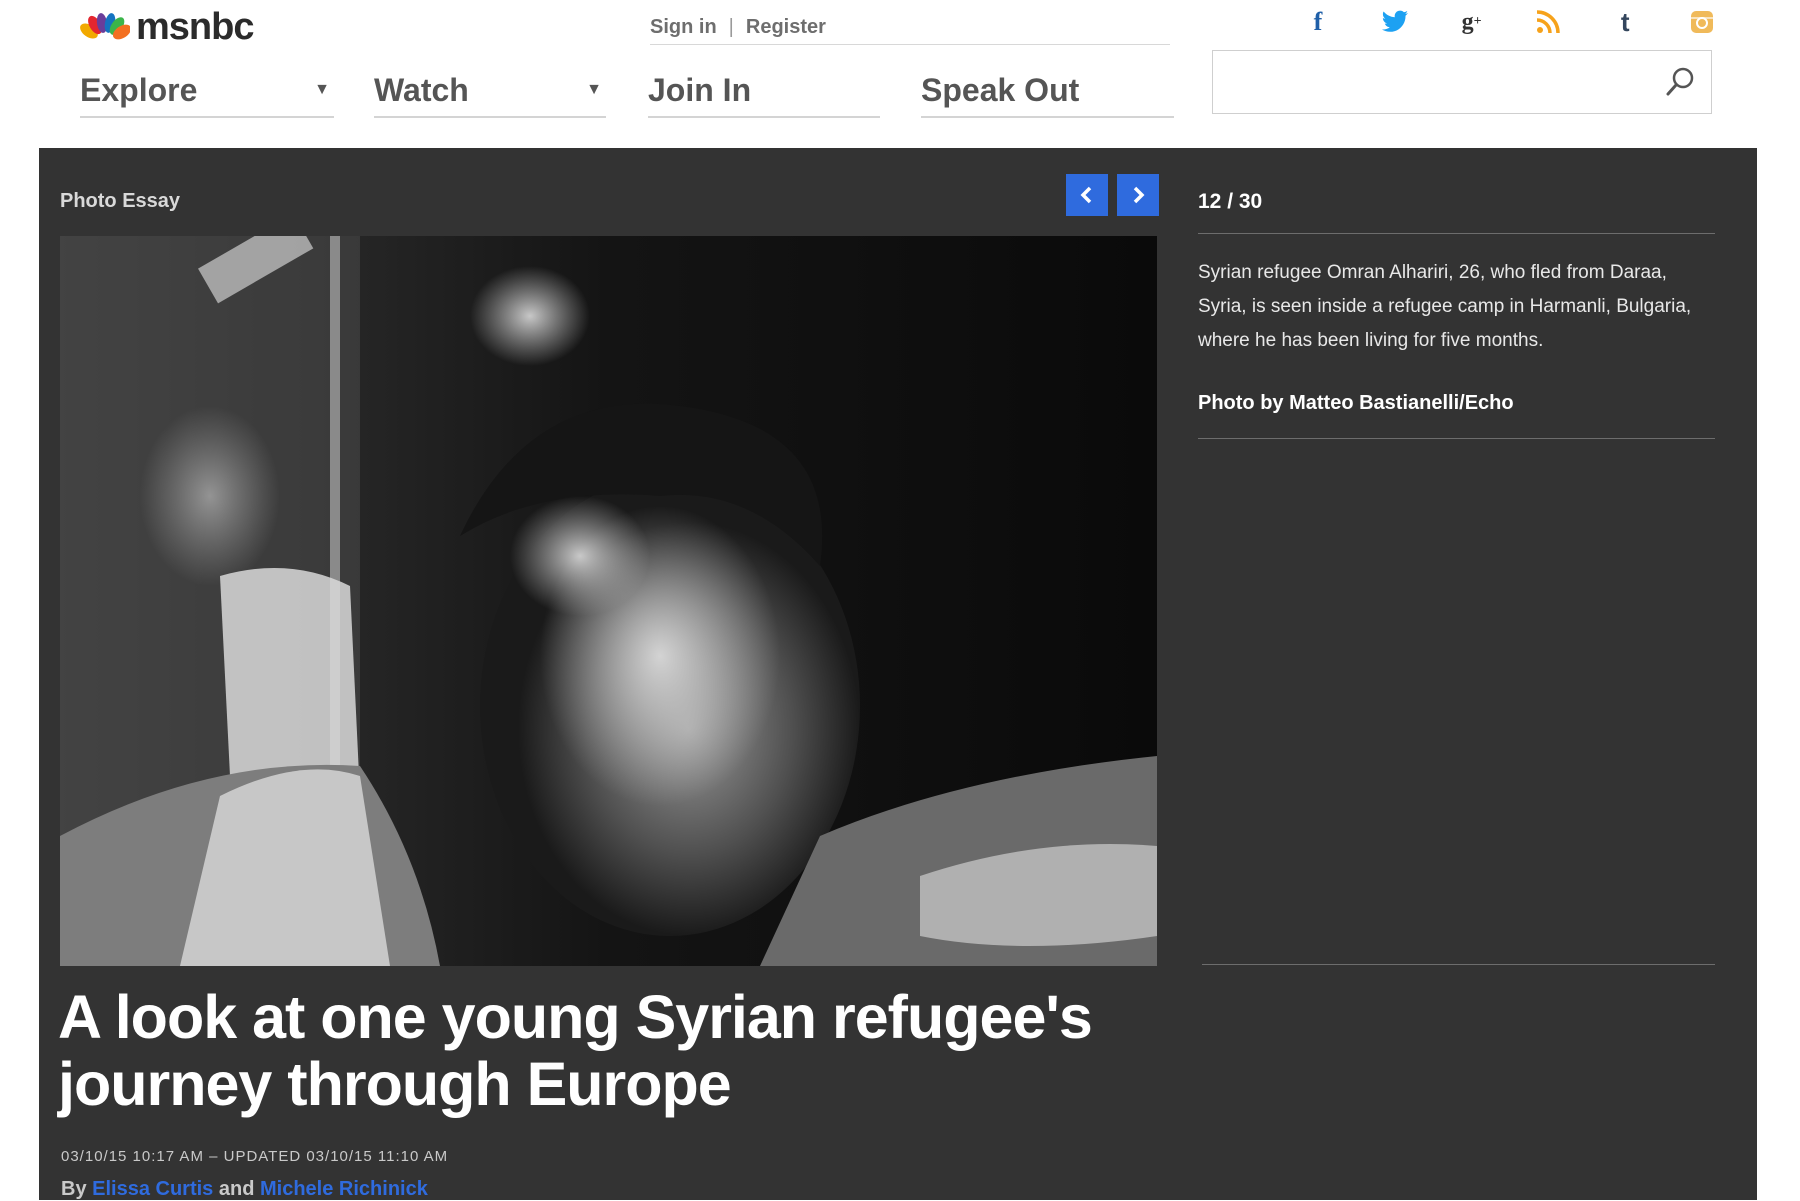  I want to click on instagram-icon, so click(1702, 22).